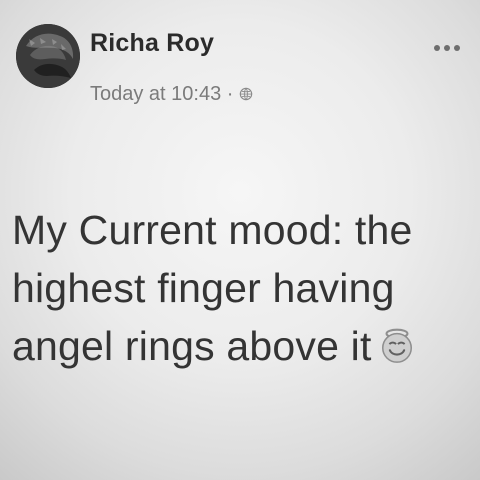  What do you see at coordinates (161, 94) in the screenshot?
I see `post-timestamp: Today at 10:43 ·` at bounding box center [161, 94].